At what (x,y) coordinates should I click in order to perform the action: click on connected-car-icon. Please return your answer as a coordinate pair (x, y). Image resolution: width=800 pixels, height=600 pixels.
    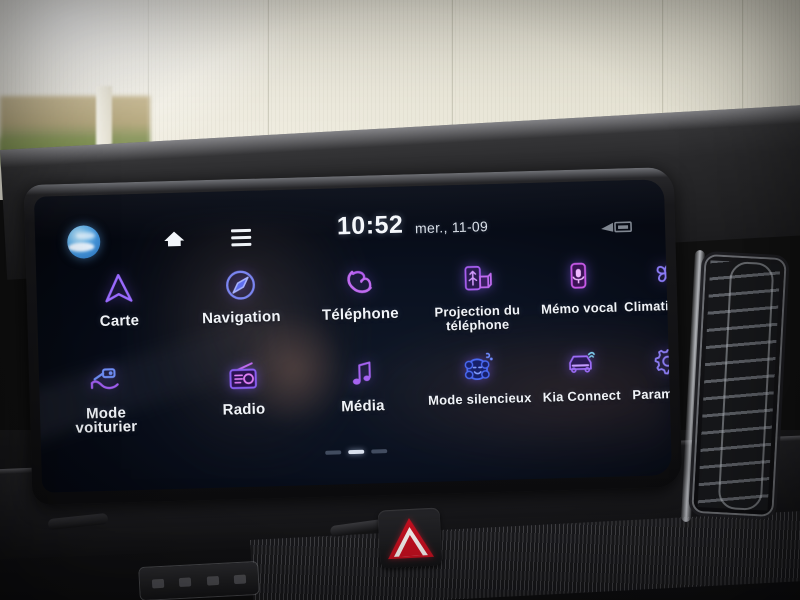
    Looking at the image, I should click on (580, 363).